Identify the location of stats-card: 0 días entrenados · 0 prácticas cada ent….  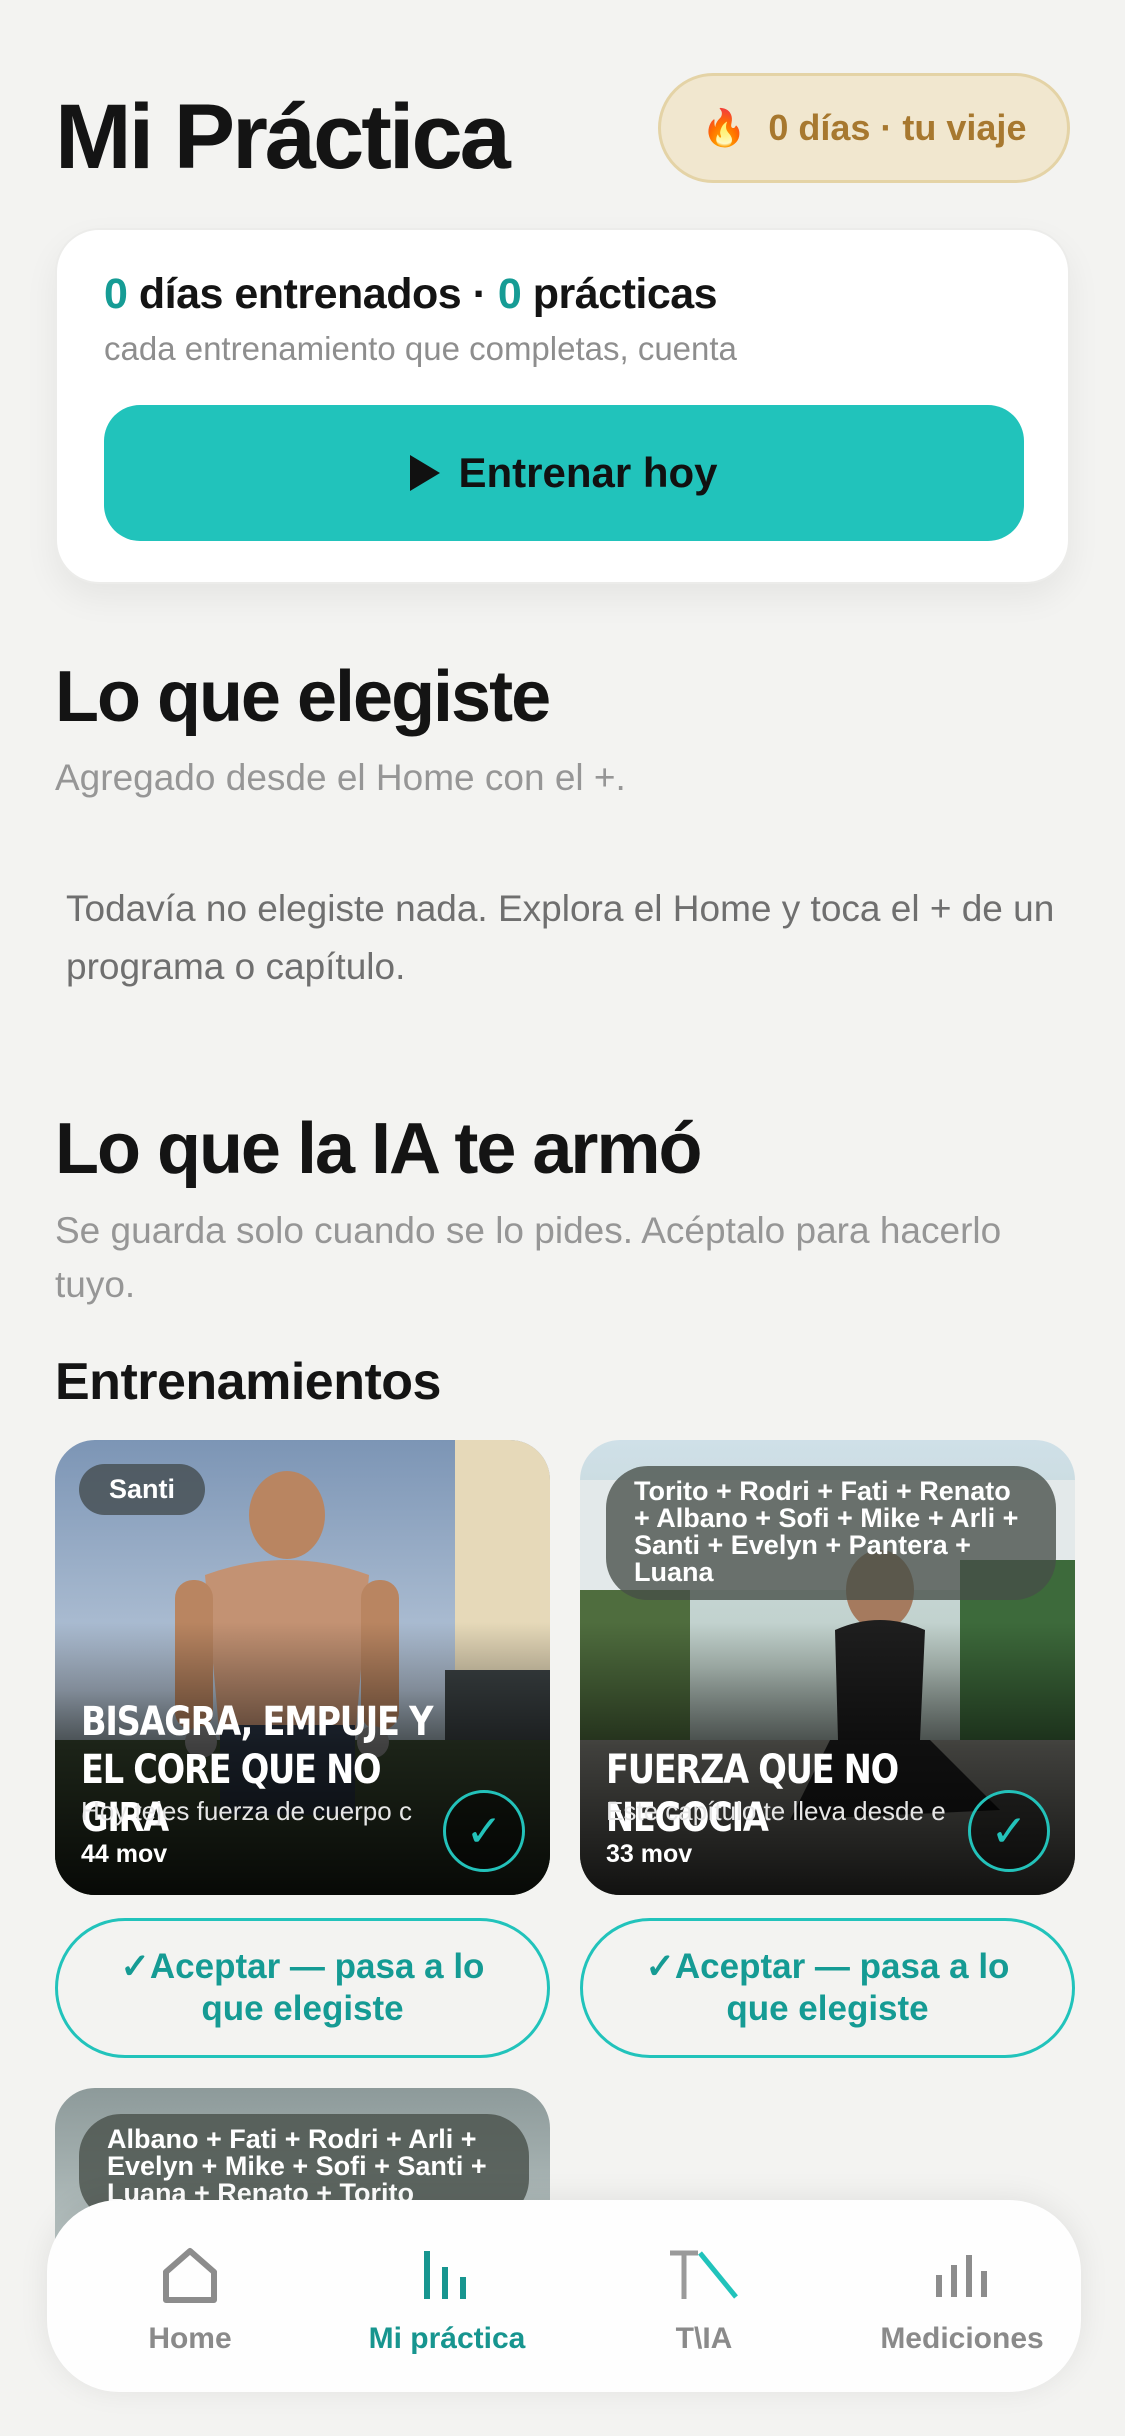
(562, 406).